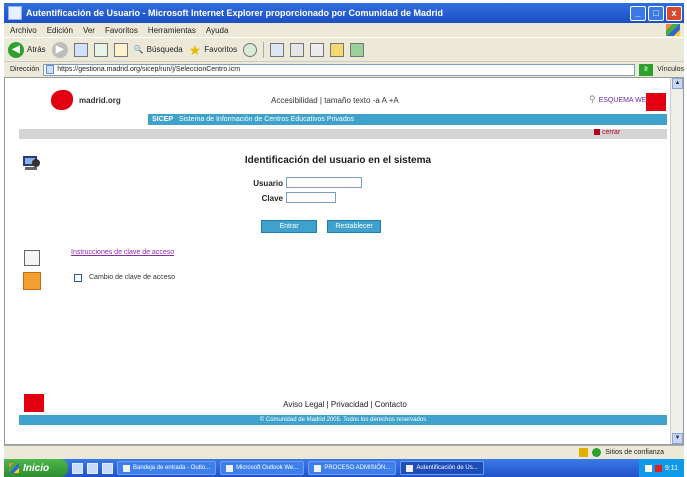 This screenshot has width=687, height=477. Describe the element at coordinates (221, 49) in the screenshot. I see `favorites-label: Favoritos` at that location.